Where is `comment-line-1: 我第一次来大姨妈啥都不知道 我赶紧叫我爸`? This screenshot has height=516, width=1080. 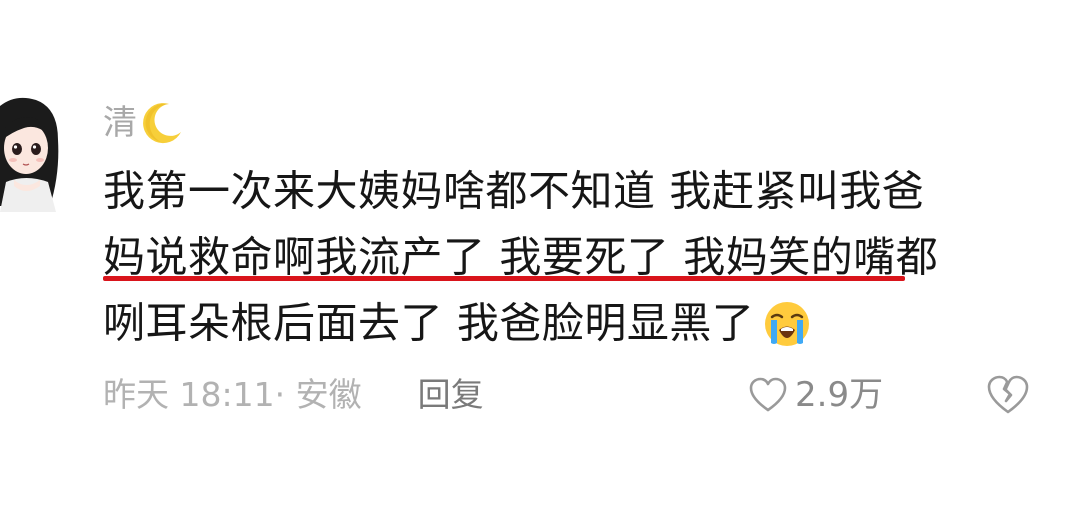 comment-line-1: 我第一次来大姨妈啥都不知道 我赶紧叫我爸 is located at coordinates (514, 191).